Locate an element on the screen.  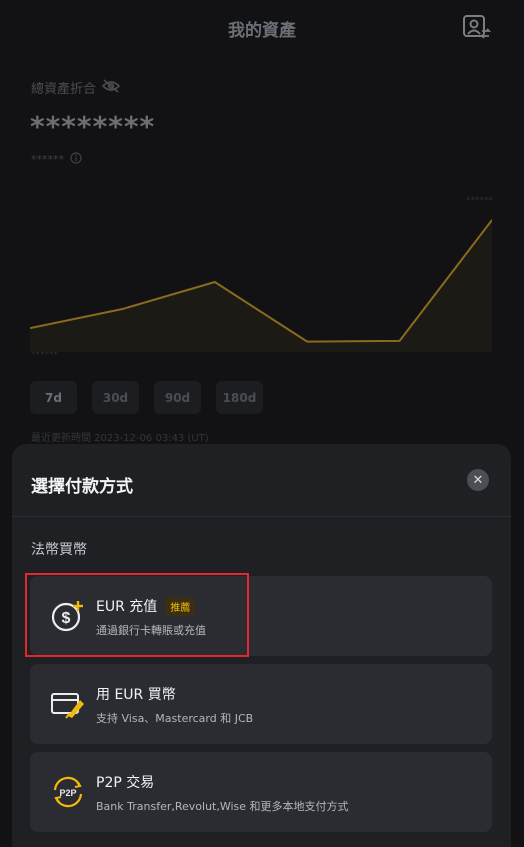
info-icon is located at coordinates (76, 159).